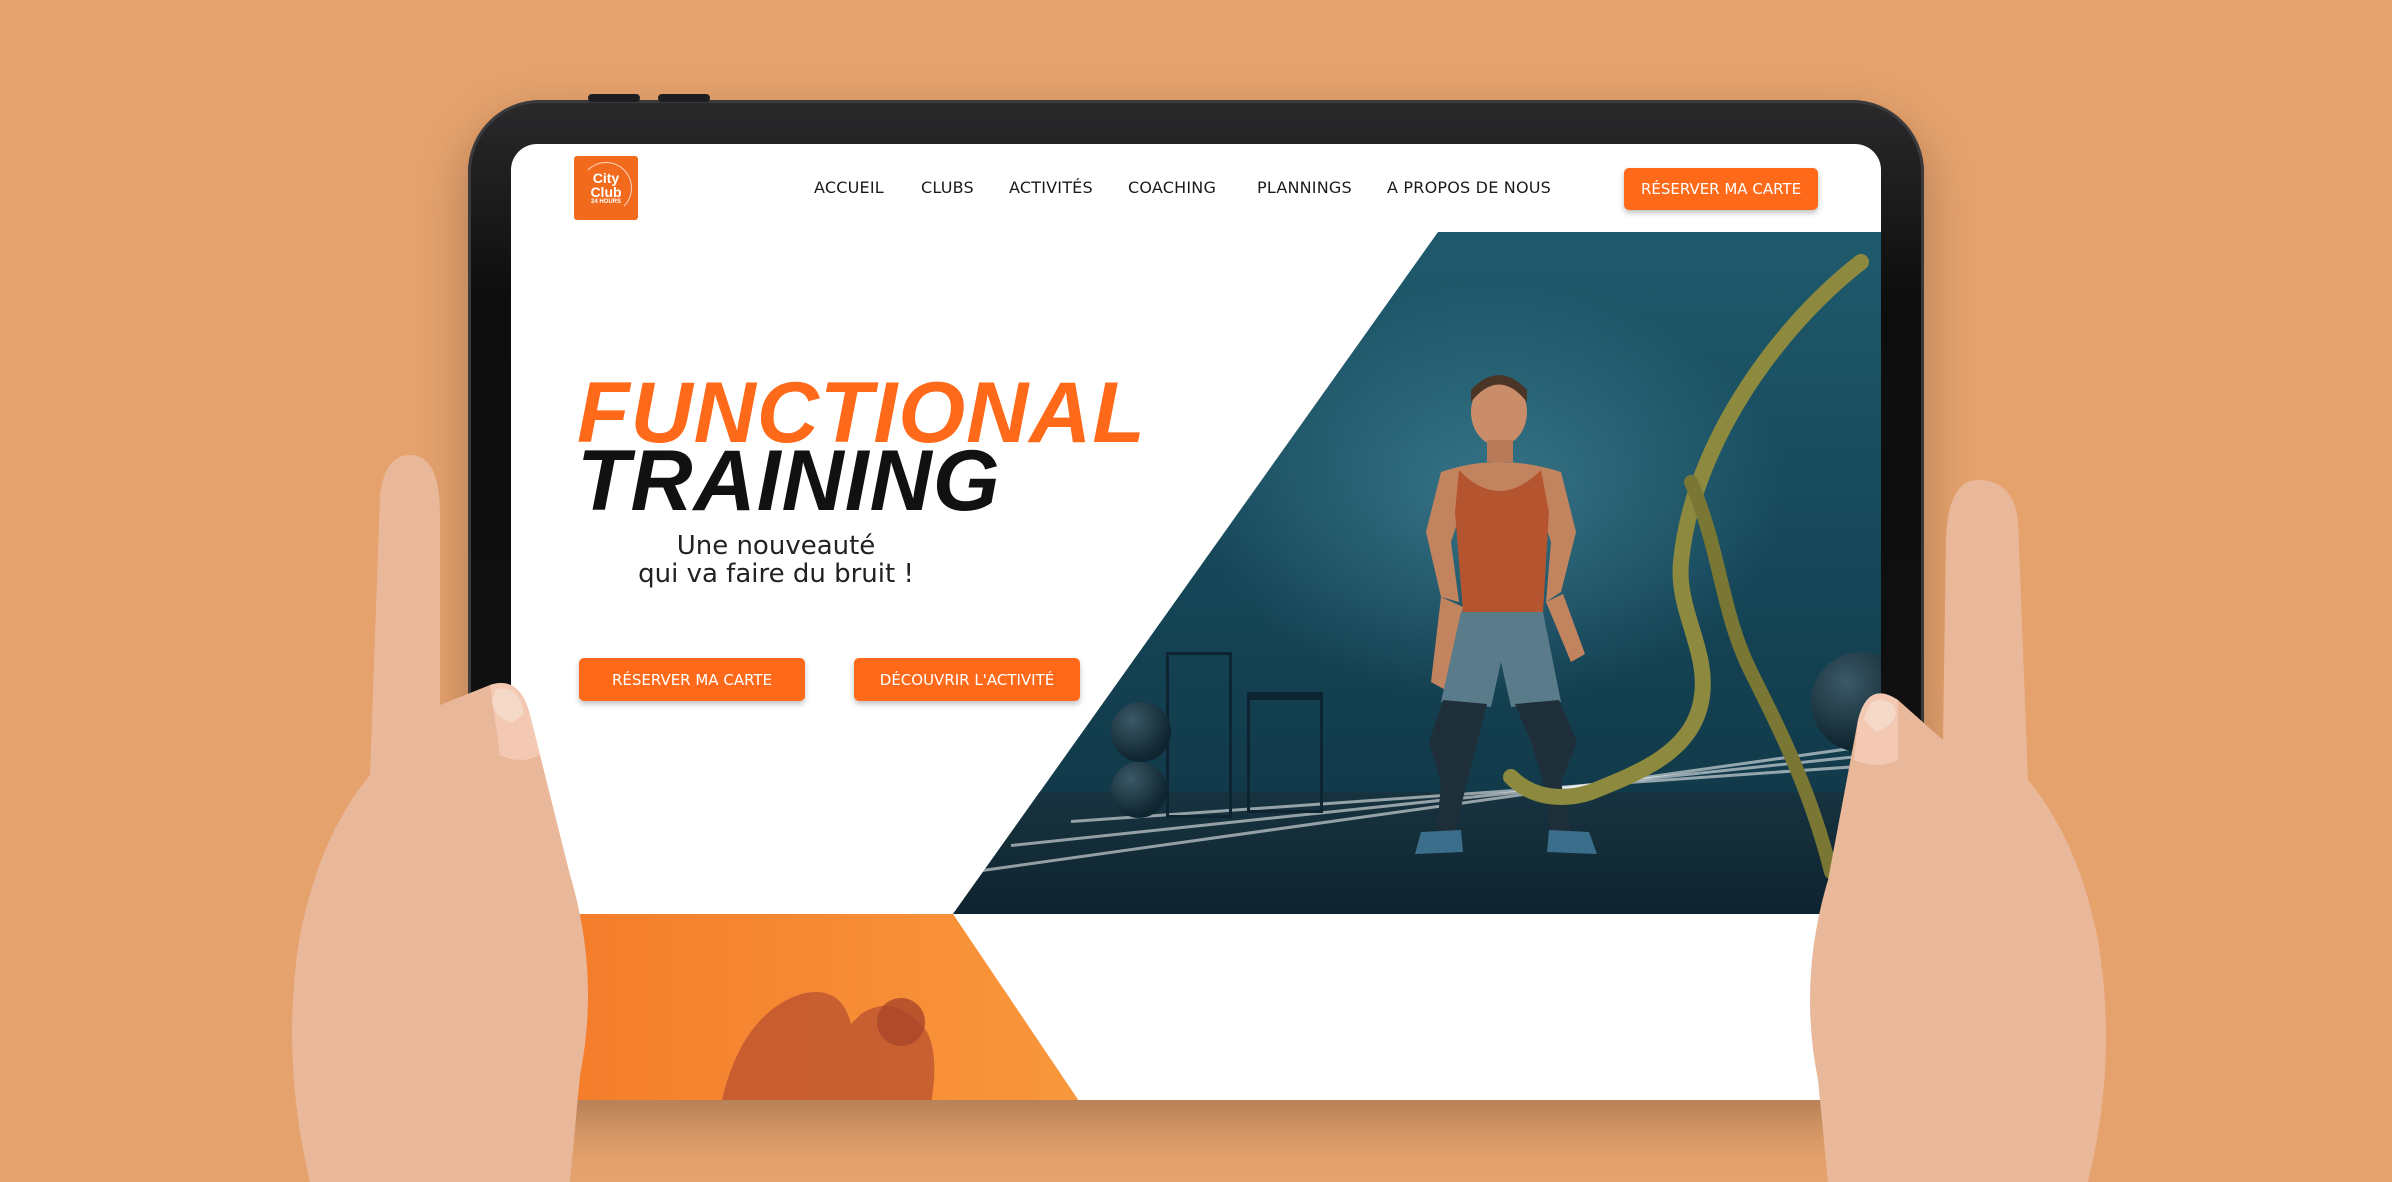  Describe the element at coordinates (1172, 187) in the screenshot. I see `nav-item-coaching: COACHING` at that location.